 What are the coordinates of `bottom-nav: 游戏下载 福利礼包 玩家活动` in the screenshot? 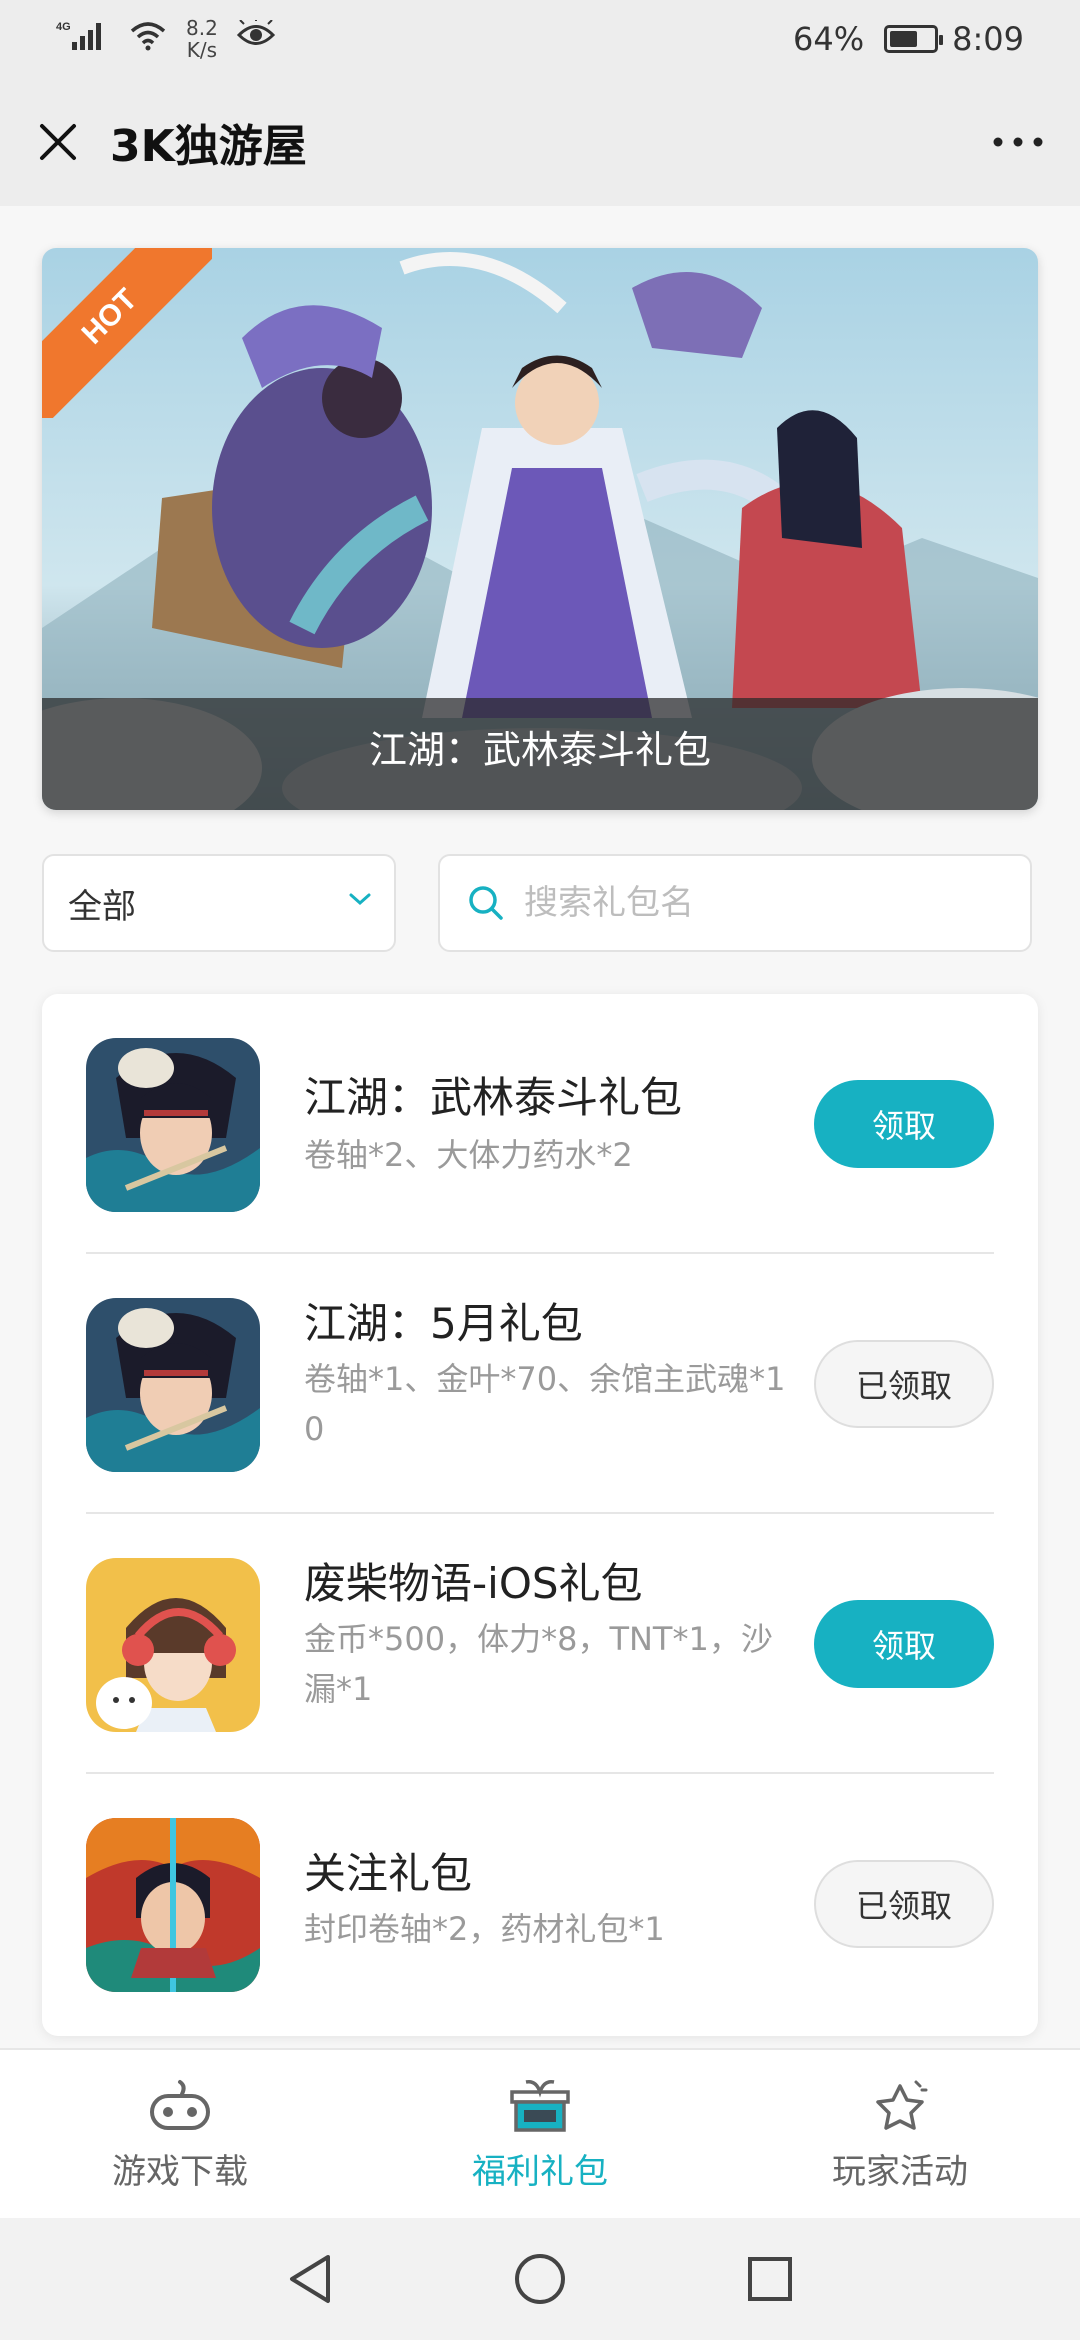 It's located at (540, 2133).